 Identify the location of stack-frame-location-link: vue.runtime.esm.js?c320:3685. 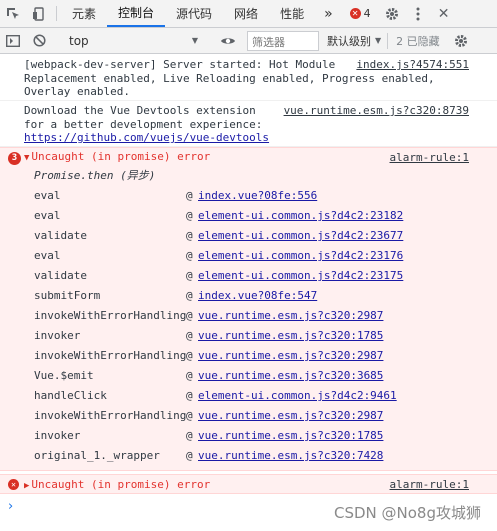
(290, 376).